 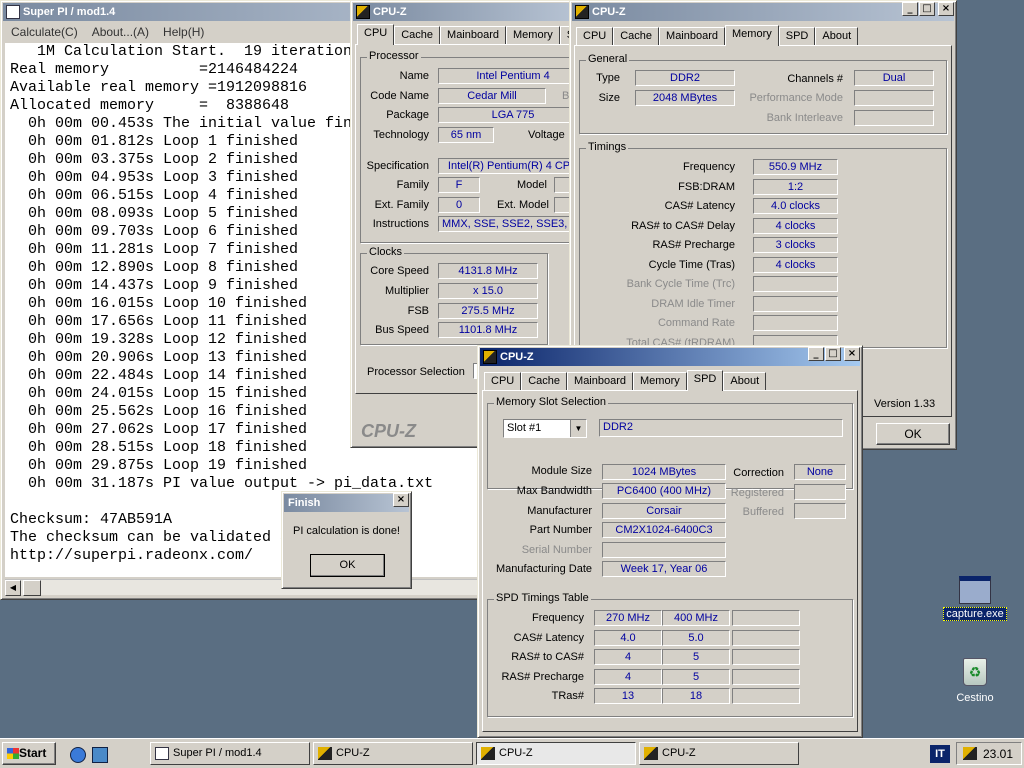 What do you see at coordinates (509, 166) in the screenshot?
I see `specification-value: Intel(R) Pentium(R) 4 CPU` at bounding box center [509, 166].